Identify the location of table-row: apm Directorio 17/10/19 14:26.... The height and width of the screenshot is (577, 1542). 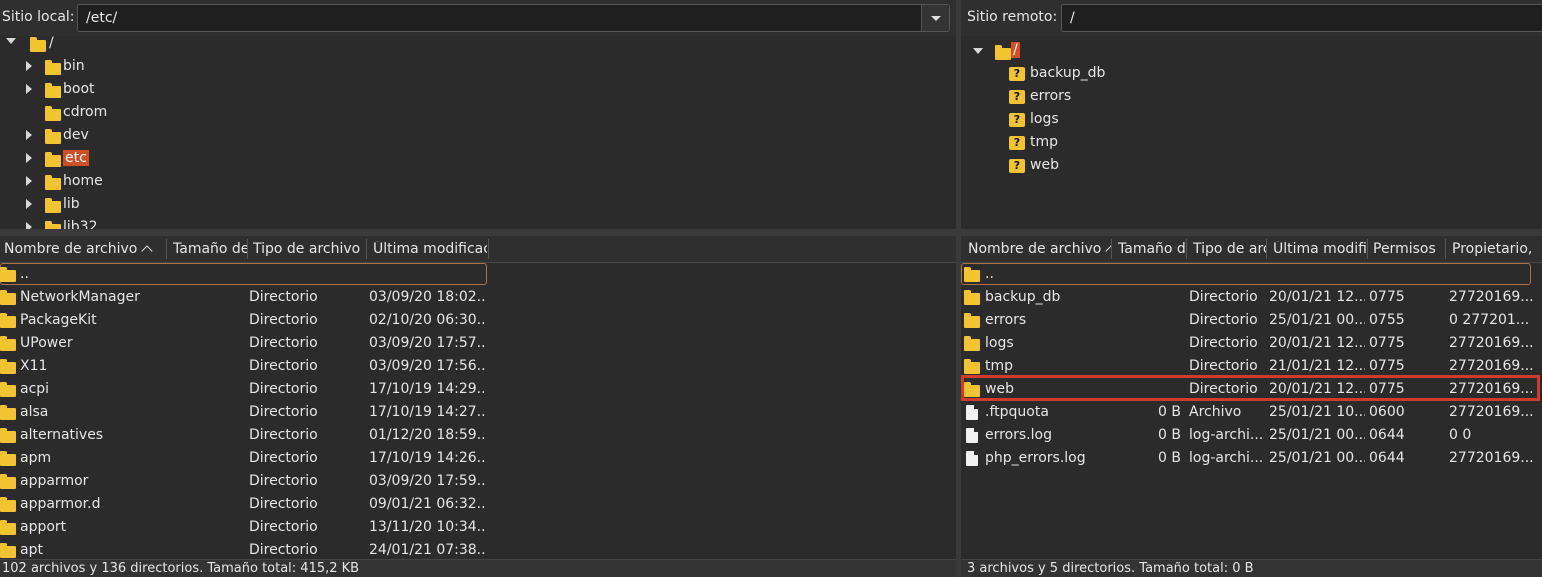
(478, 458).